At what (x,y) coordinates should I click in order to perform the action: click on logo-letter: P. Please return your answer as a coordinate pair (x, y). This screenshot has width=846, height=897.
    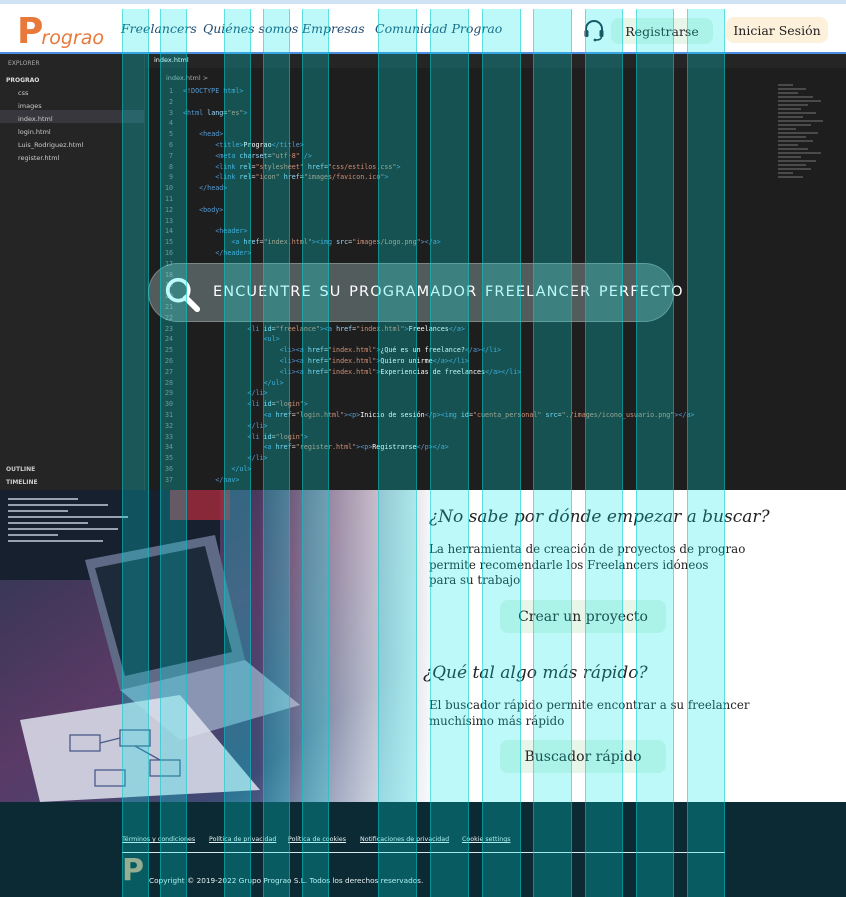
    Looking at the image, I should click on (30, 31).